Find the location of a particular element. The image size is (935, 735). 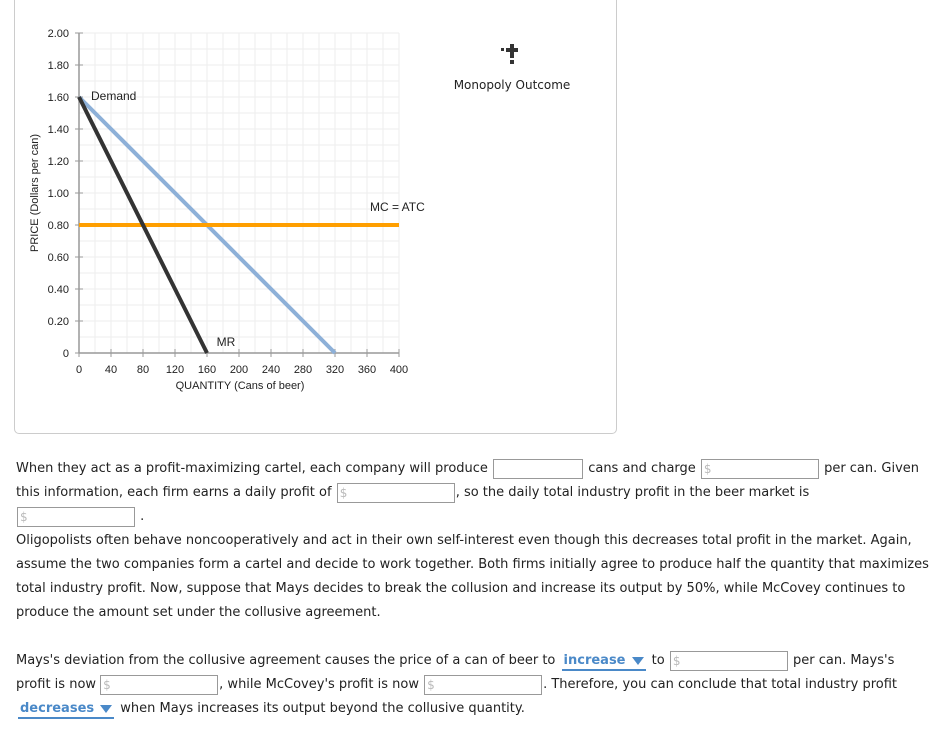

legend: Monopoly Outcome is located at coordinates (512, 68).